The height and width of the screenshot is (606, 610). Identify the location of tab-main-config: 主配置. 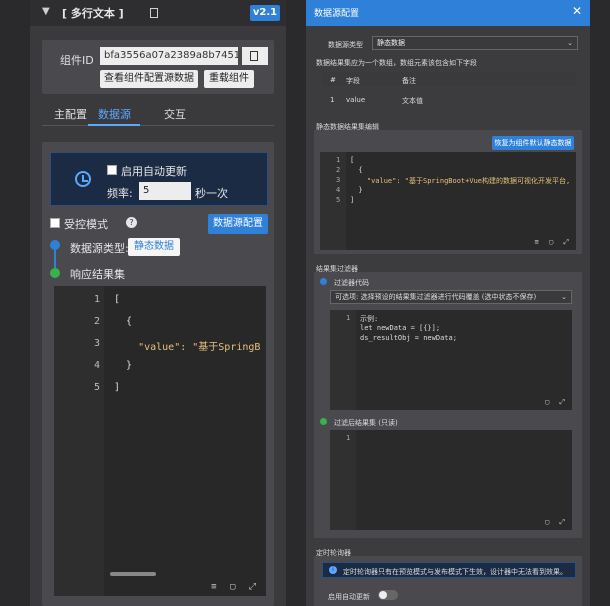
(70, 114).